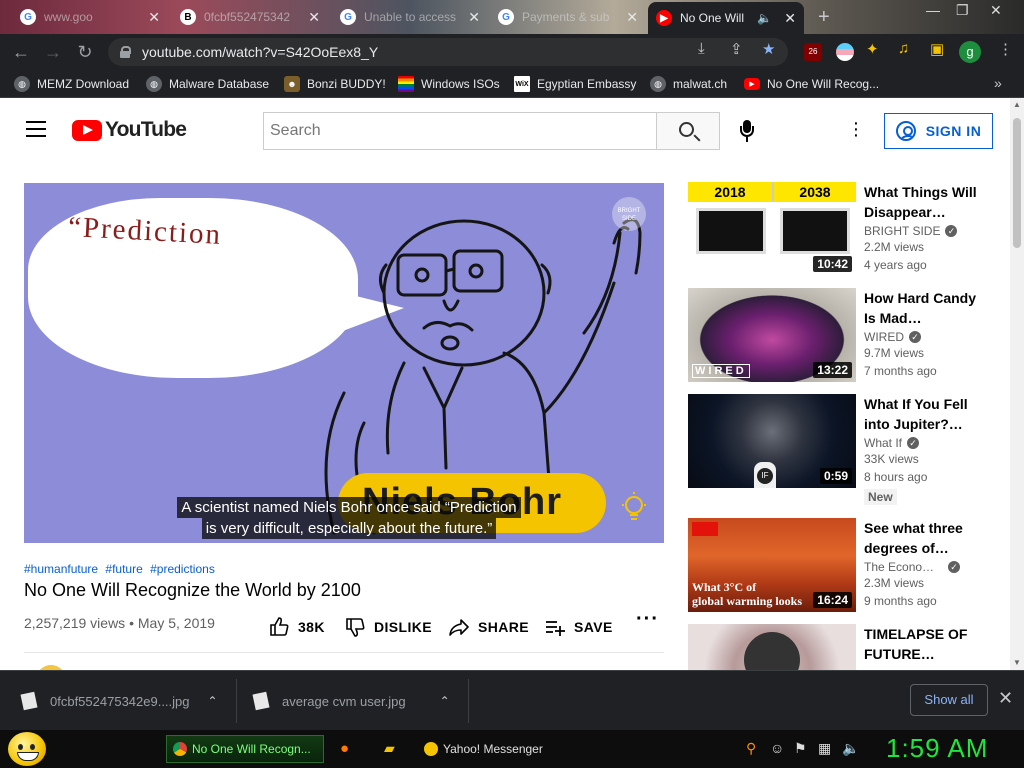 This screenshot has height=768, width=1024. What do you see at coordinates (568, 17) in the screenshot?
I see `tab-google-3: G Payments & sub ✕` at bounding box center [568, 17].